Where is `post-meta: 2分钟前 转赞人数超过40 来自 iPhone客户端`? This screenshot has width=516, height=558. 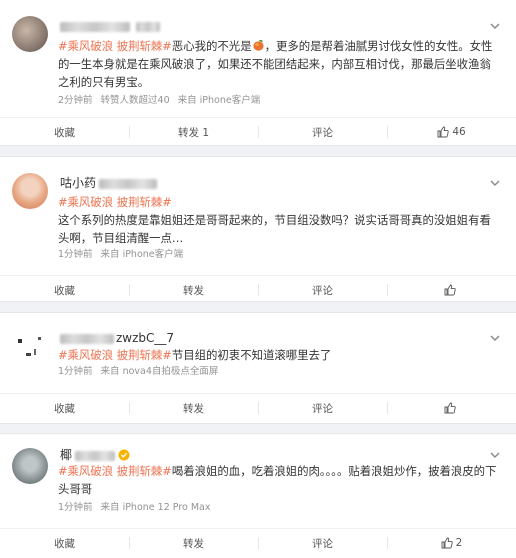
post-meta: 2分钟前 转赞人数超过40 来自 iPhone客户端 is located at coordinates (163, 101).